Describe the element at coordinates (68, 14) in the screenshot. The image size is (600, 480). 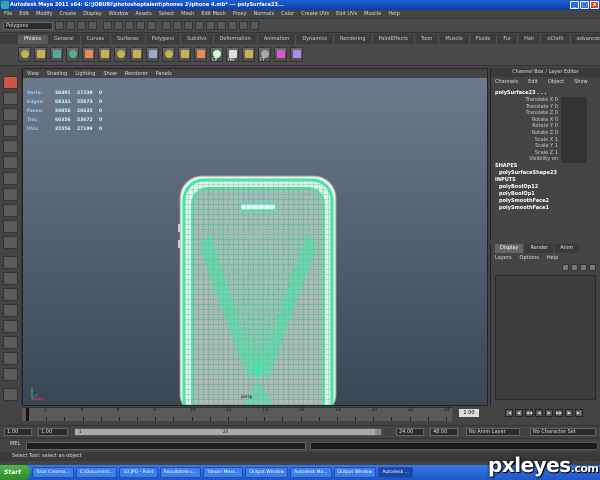
I see `menu-item-create: Create` at that location.